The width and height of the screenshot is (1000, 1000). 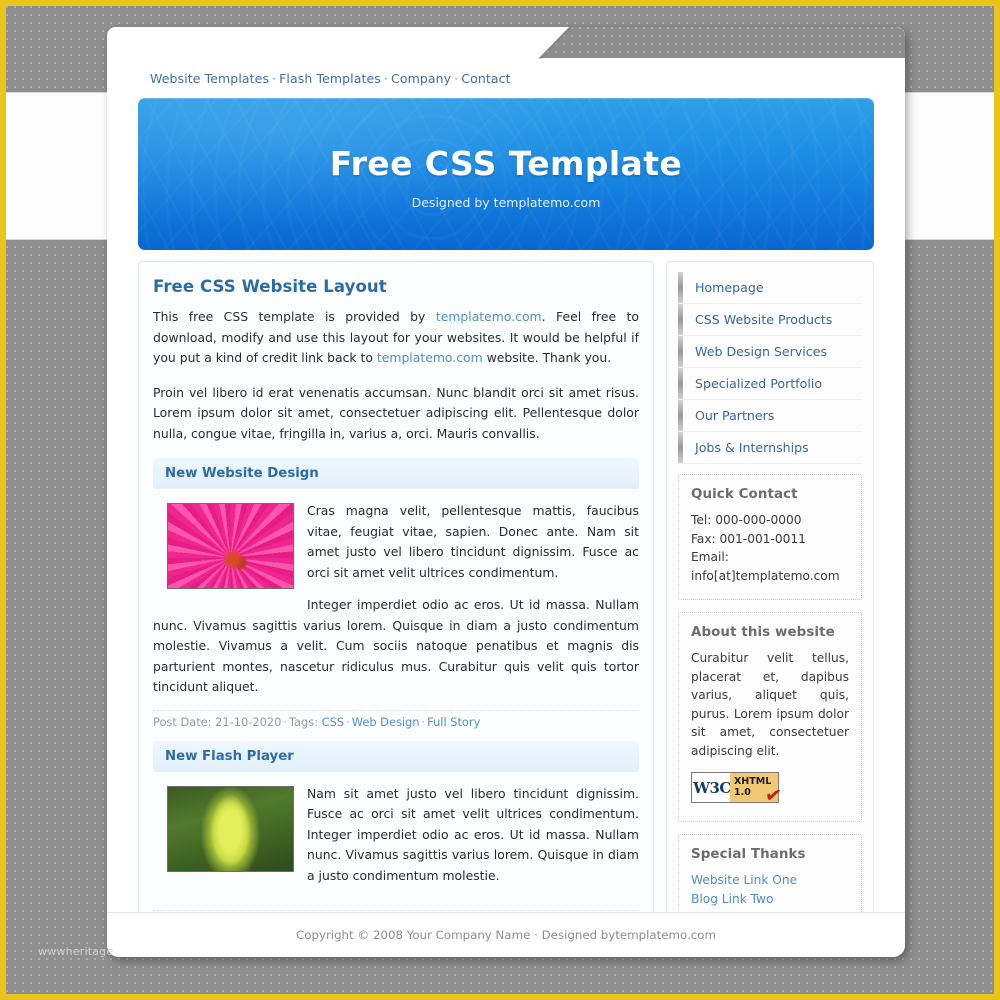 I want to click on special-thanks-link-1: Website Link One, so click(x=770, y=880).